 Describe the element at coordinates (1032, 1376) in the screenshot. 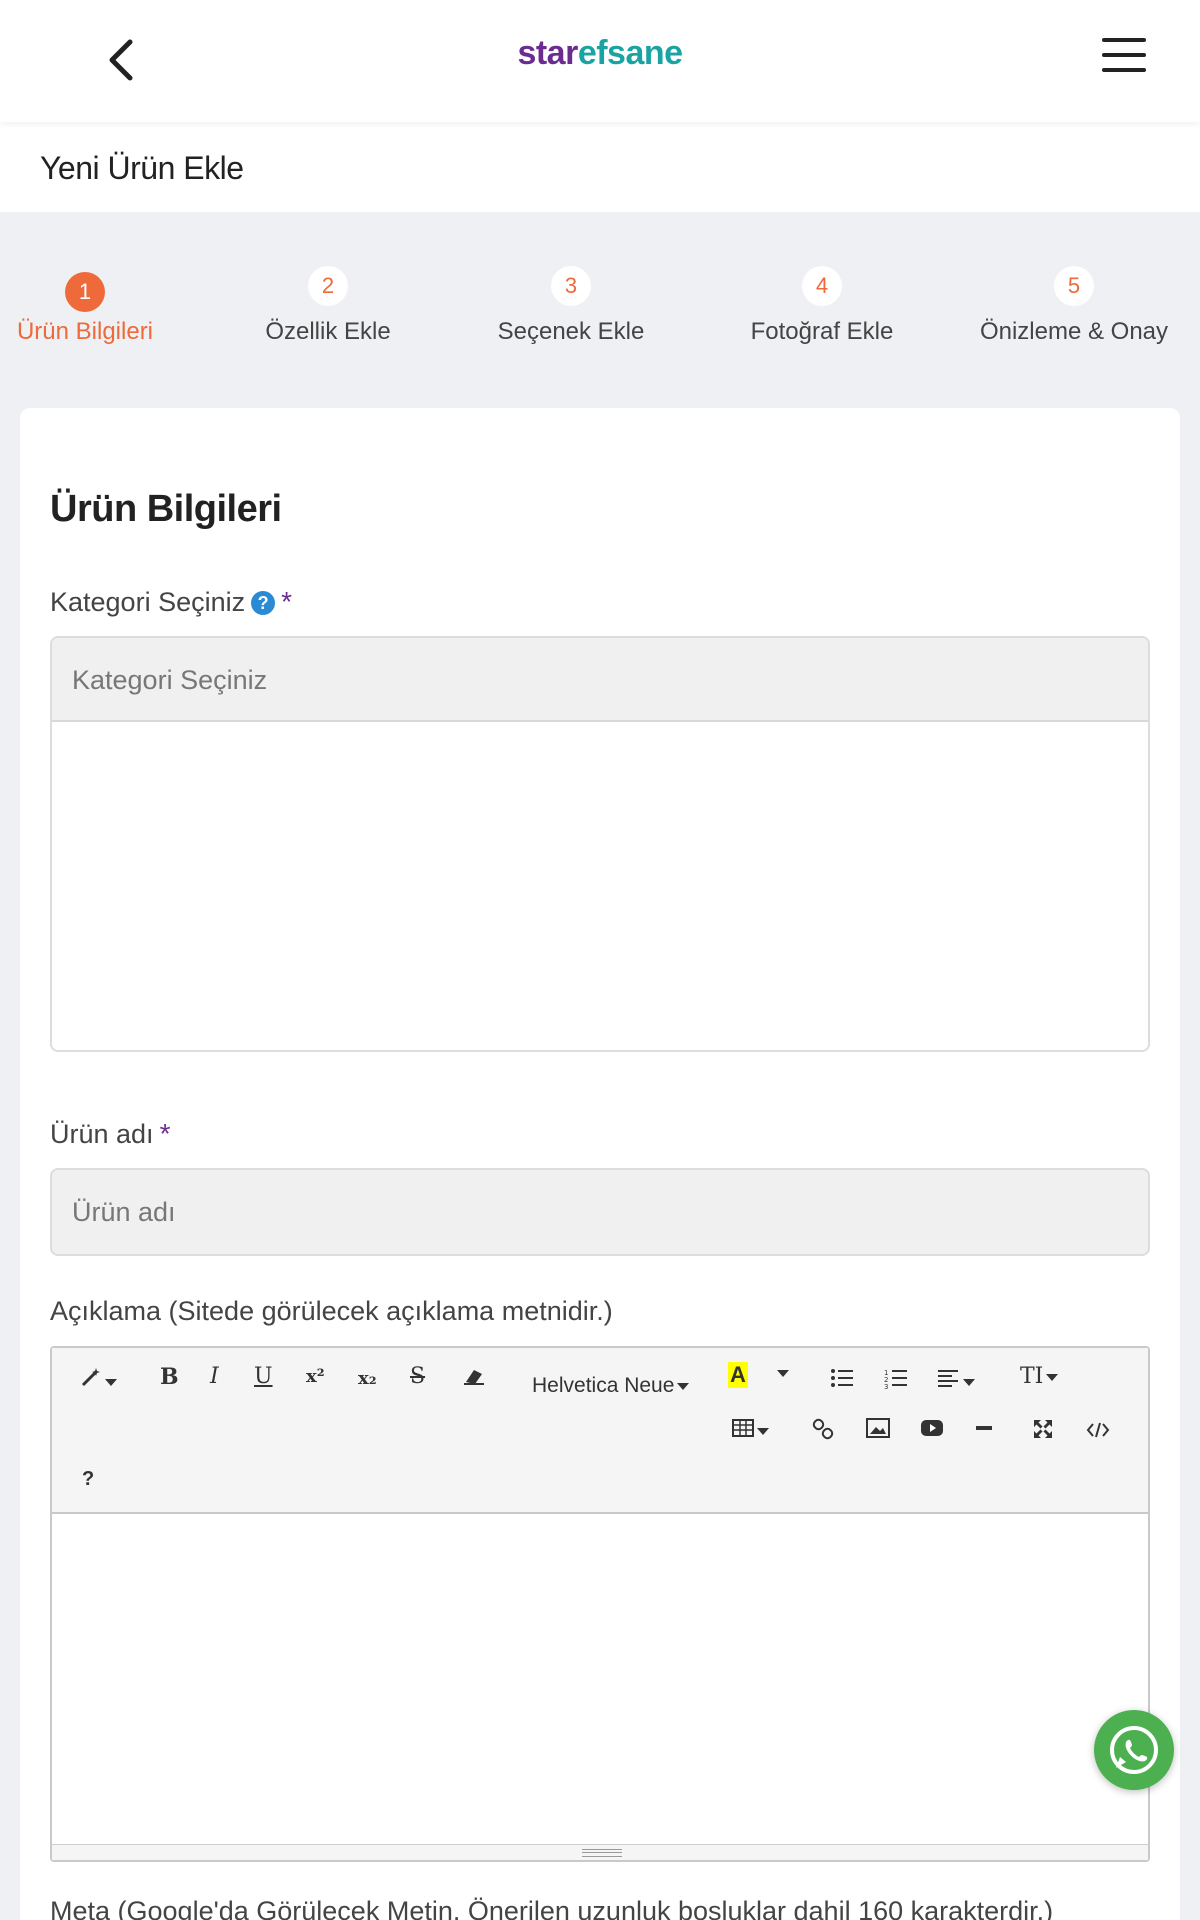

I see `font-size-glyph: TI` at that location.